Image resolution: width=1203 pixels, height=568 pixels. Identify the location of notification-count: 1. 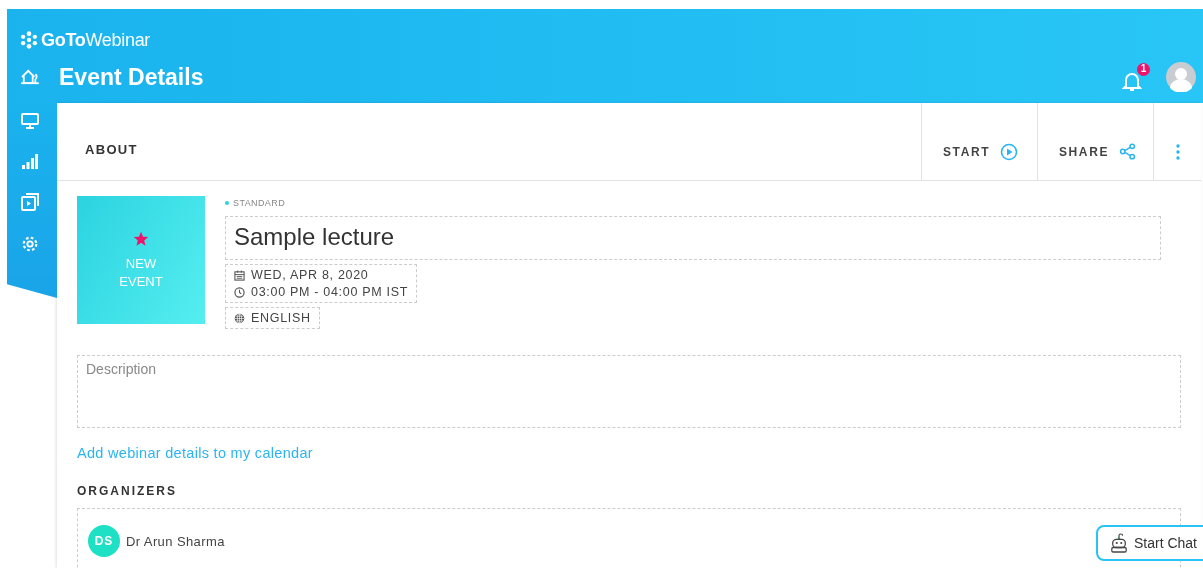
(1143, 69).